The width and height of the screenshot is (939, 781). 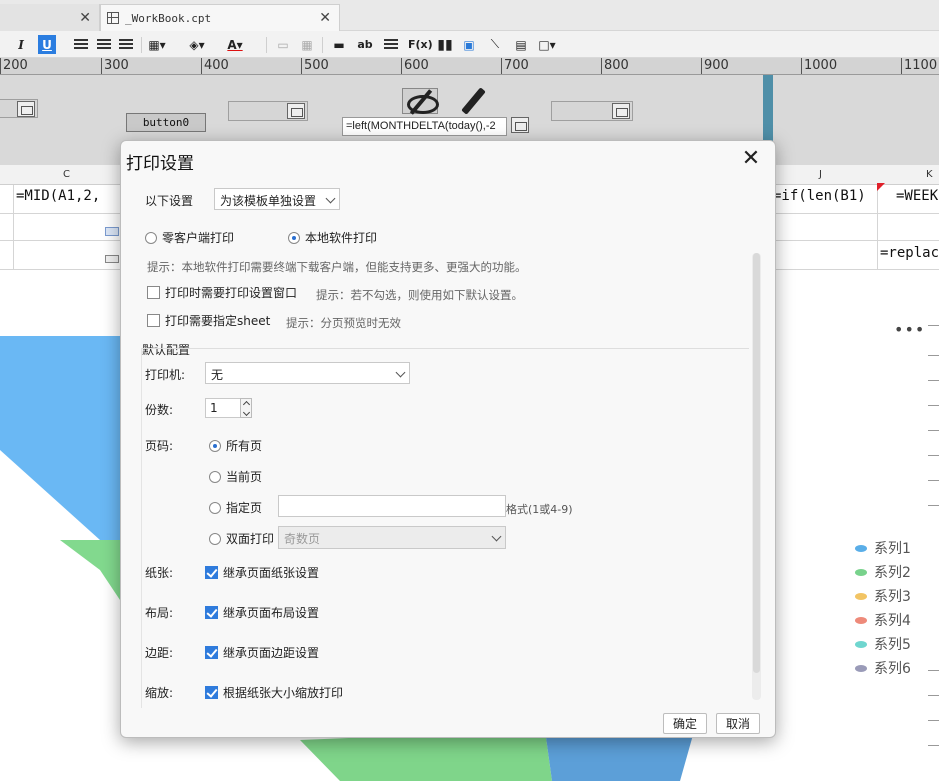 I want to click on format-toolbar: I U ▦▾ ◈▾ A▾ ▭ ▦ ▬ ab F(x) ▮▮ ▣ ⟍ ▤ □▾, so click(x=469, y=44).